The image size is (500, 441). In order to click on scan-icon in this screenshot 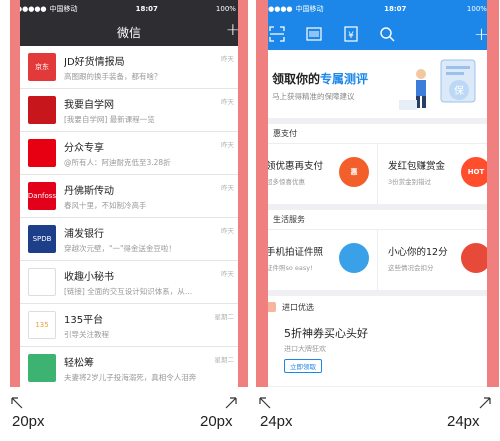, I will do `click(277, 34)`.